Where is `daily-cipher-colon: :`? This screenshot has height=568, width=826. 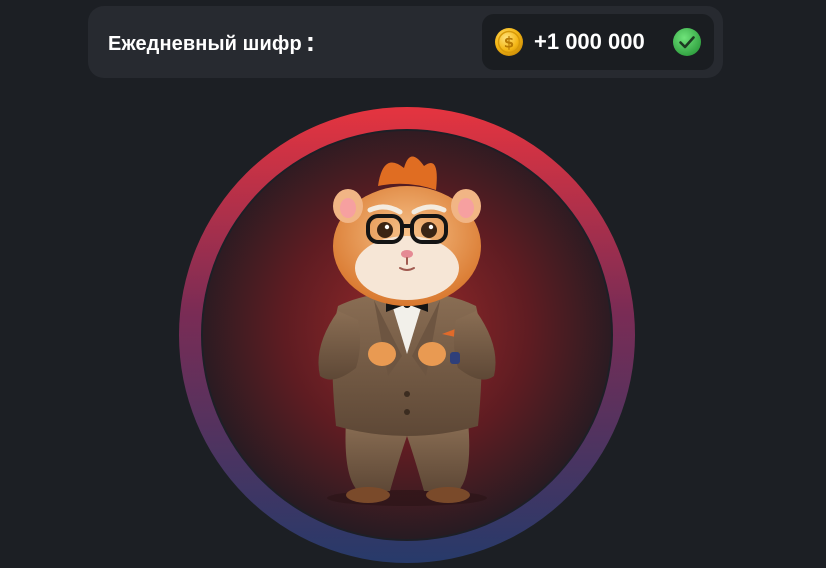 daily-cipher-colon: : is located at coordinates (310, 41).